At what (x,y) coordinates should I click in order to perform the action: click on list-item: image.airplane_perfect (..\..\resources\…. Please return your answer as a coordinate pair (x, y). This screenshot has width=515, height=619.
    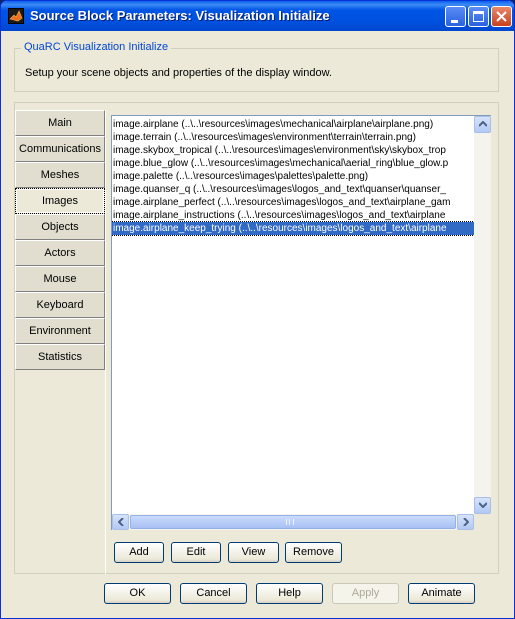
    Looking at the image, I should click on (293, 202).